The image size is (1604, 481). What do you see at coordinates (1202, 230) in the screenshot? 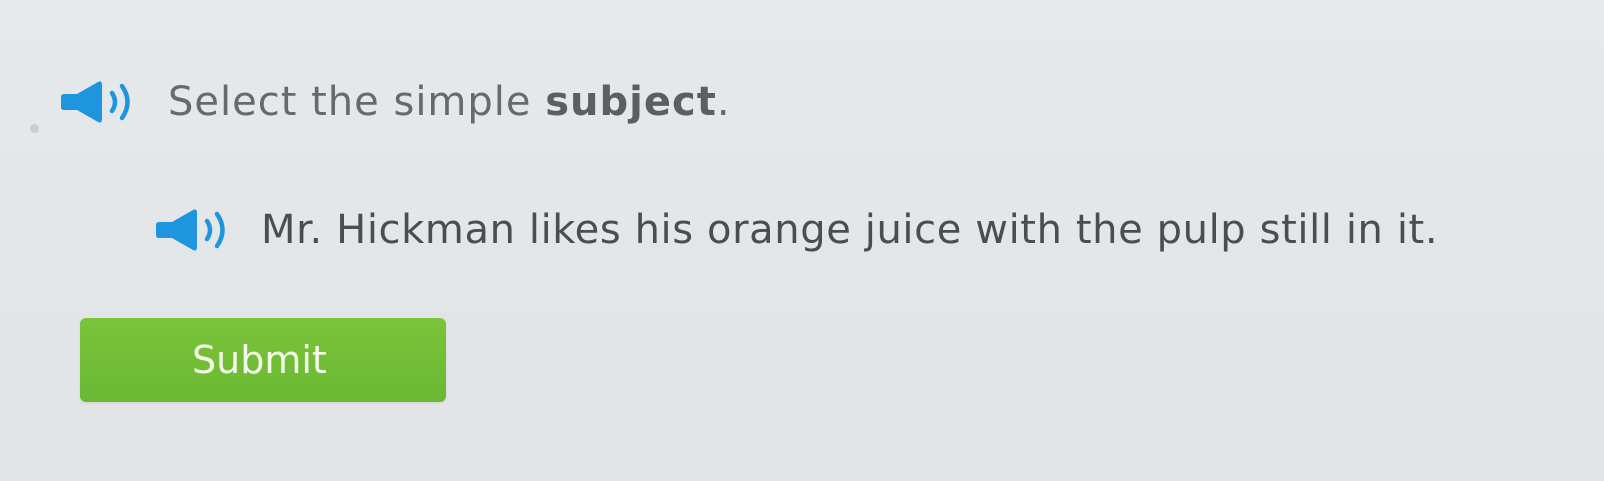
I see `sentence-word: pulp` at bounding box center [1202, 230].